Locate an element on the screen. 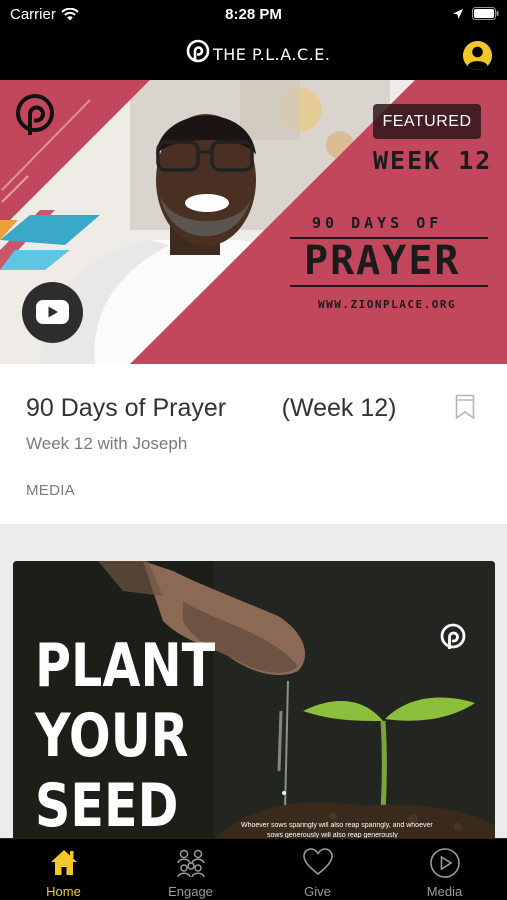  tab-give-label: Give is located at coordinates (317, 891).